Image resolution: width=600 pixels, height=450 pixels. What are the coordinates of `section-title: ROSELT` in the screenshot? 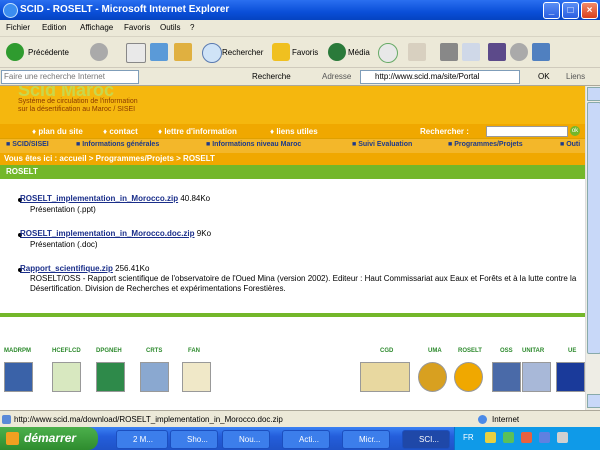 It's located at (22, 171).